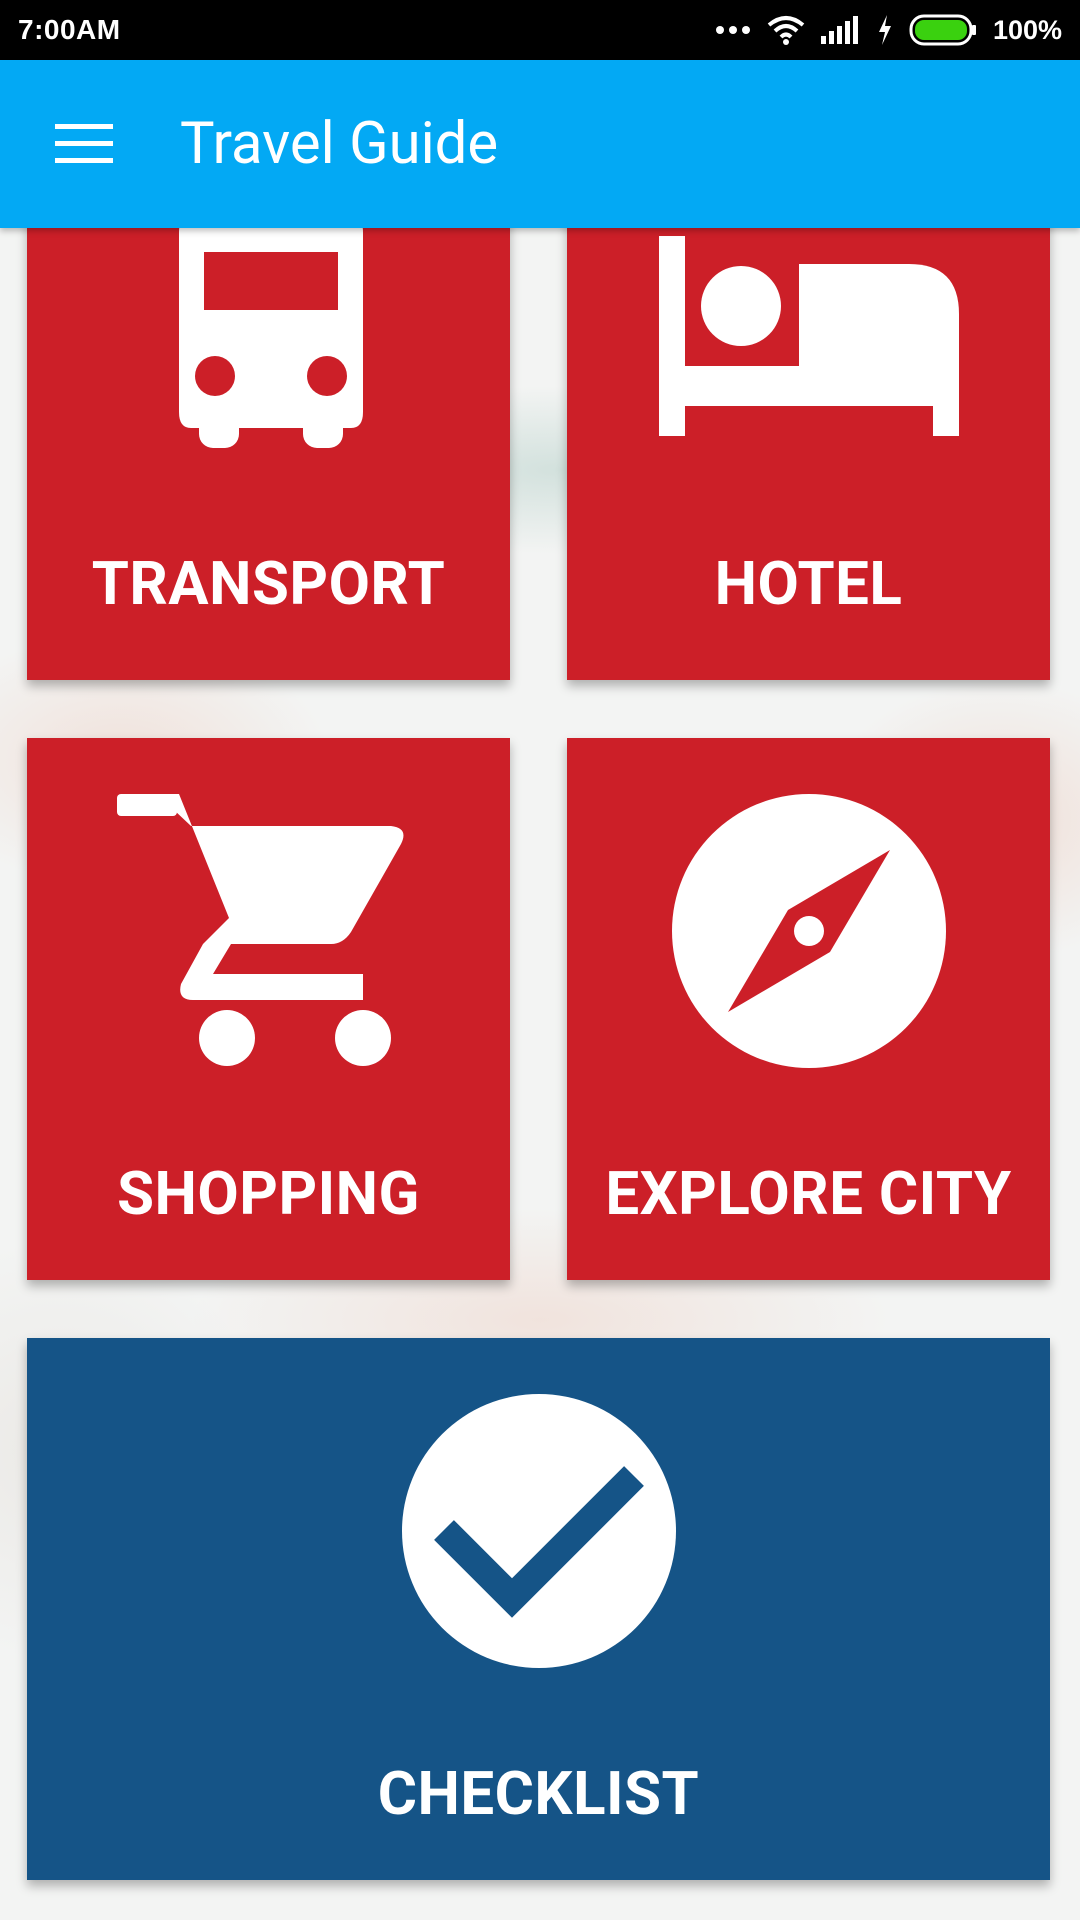 This screenshot has width=1080, height=1920. I want to click on shopping-cart-icon, so click(260, 930).